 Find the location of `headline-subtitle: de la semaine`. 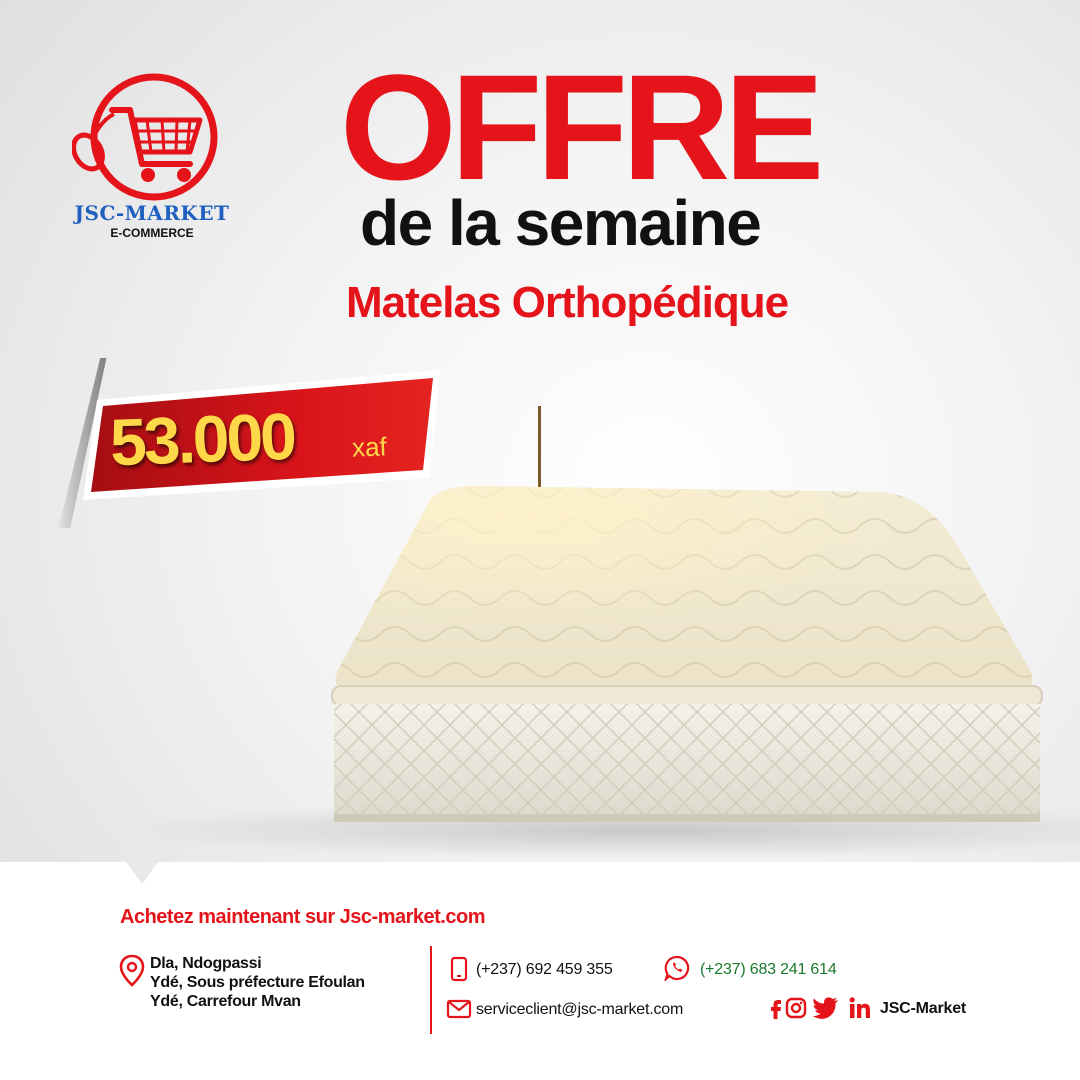

headline-subtitle: de la semaine is located at coordinates (561, 223).